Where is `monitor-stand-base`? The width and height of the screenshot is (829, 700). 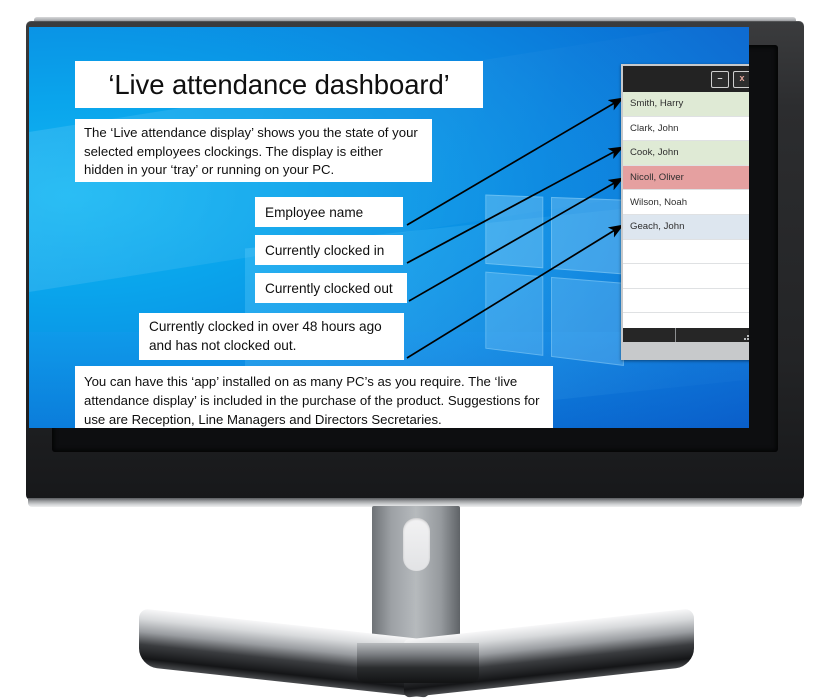
monitor-stand-base is located at coordinates (416, 653).